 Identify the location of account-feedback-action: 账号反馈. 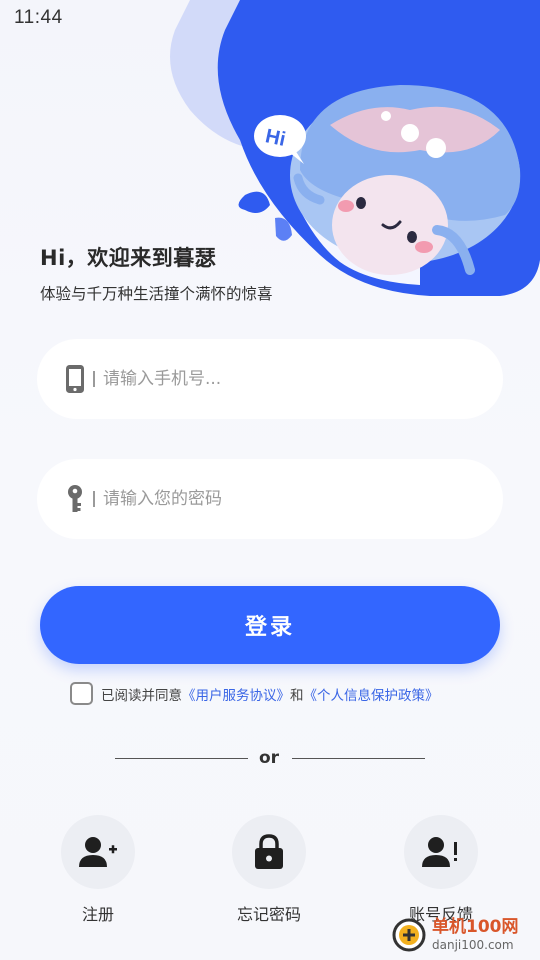
(441, 870).